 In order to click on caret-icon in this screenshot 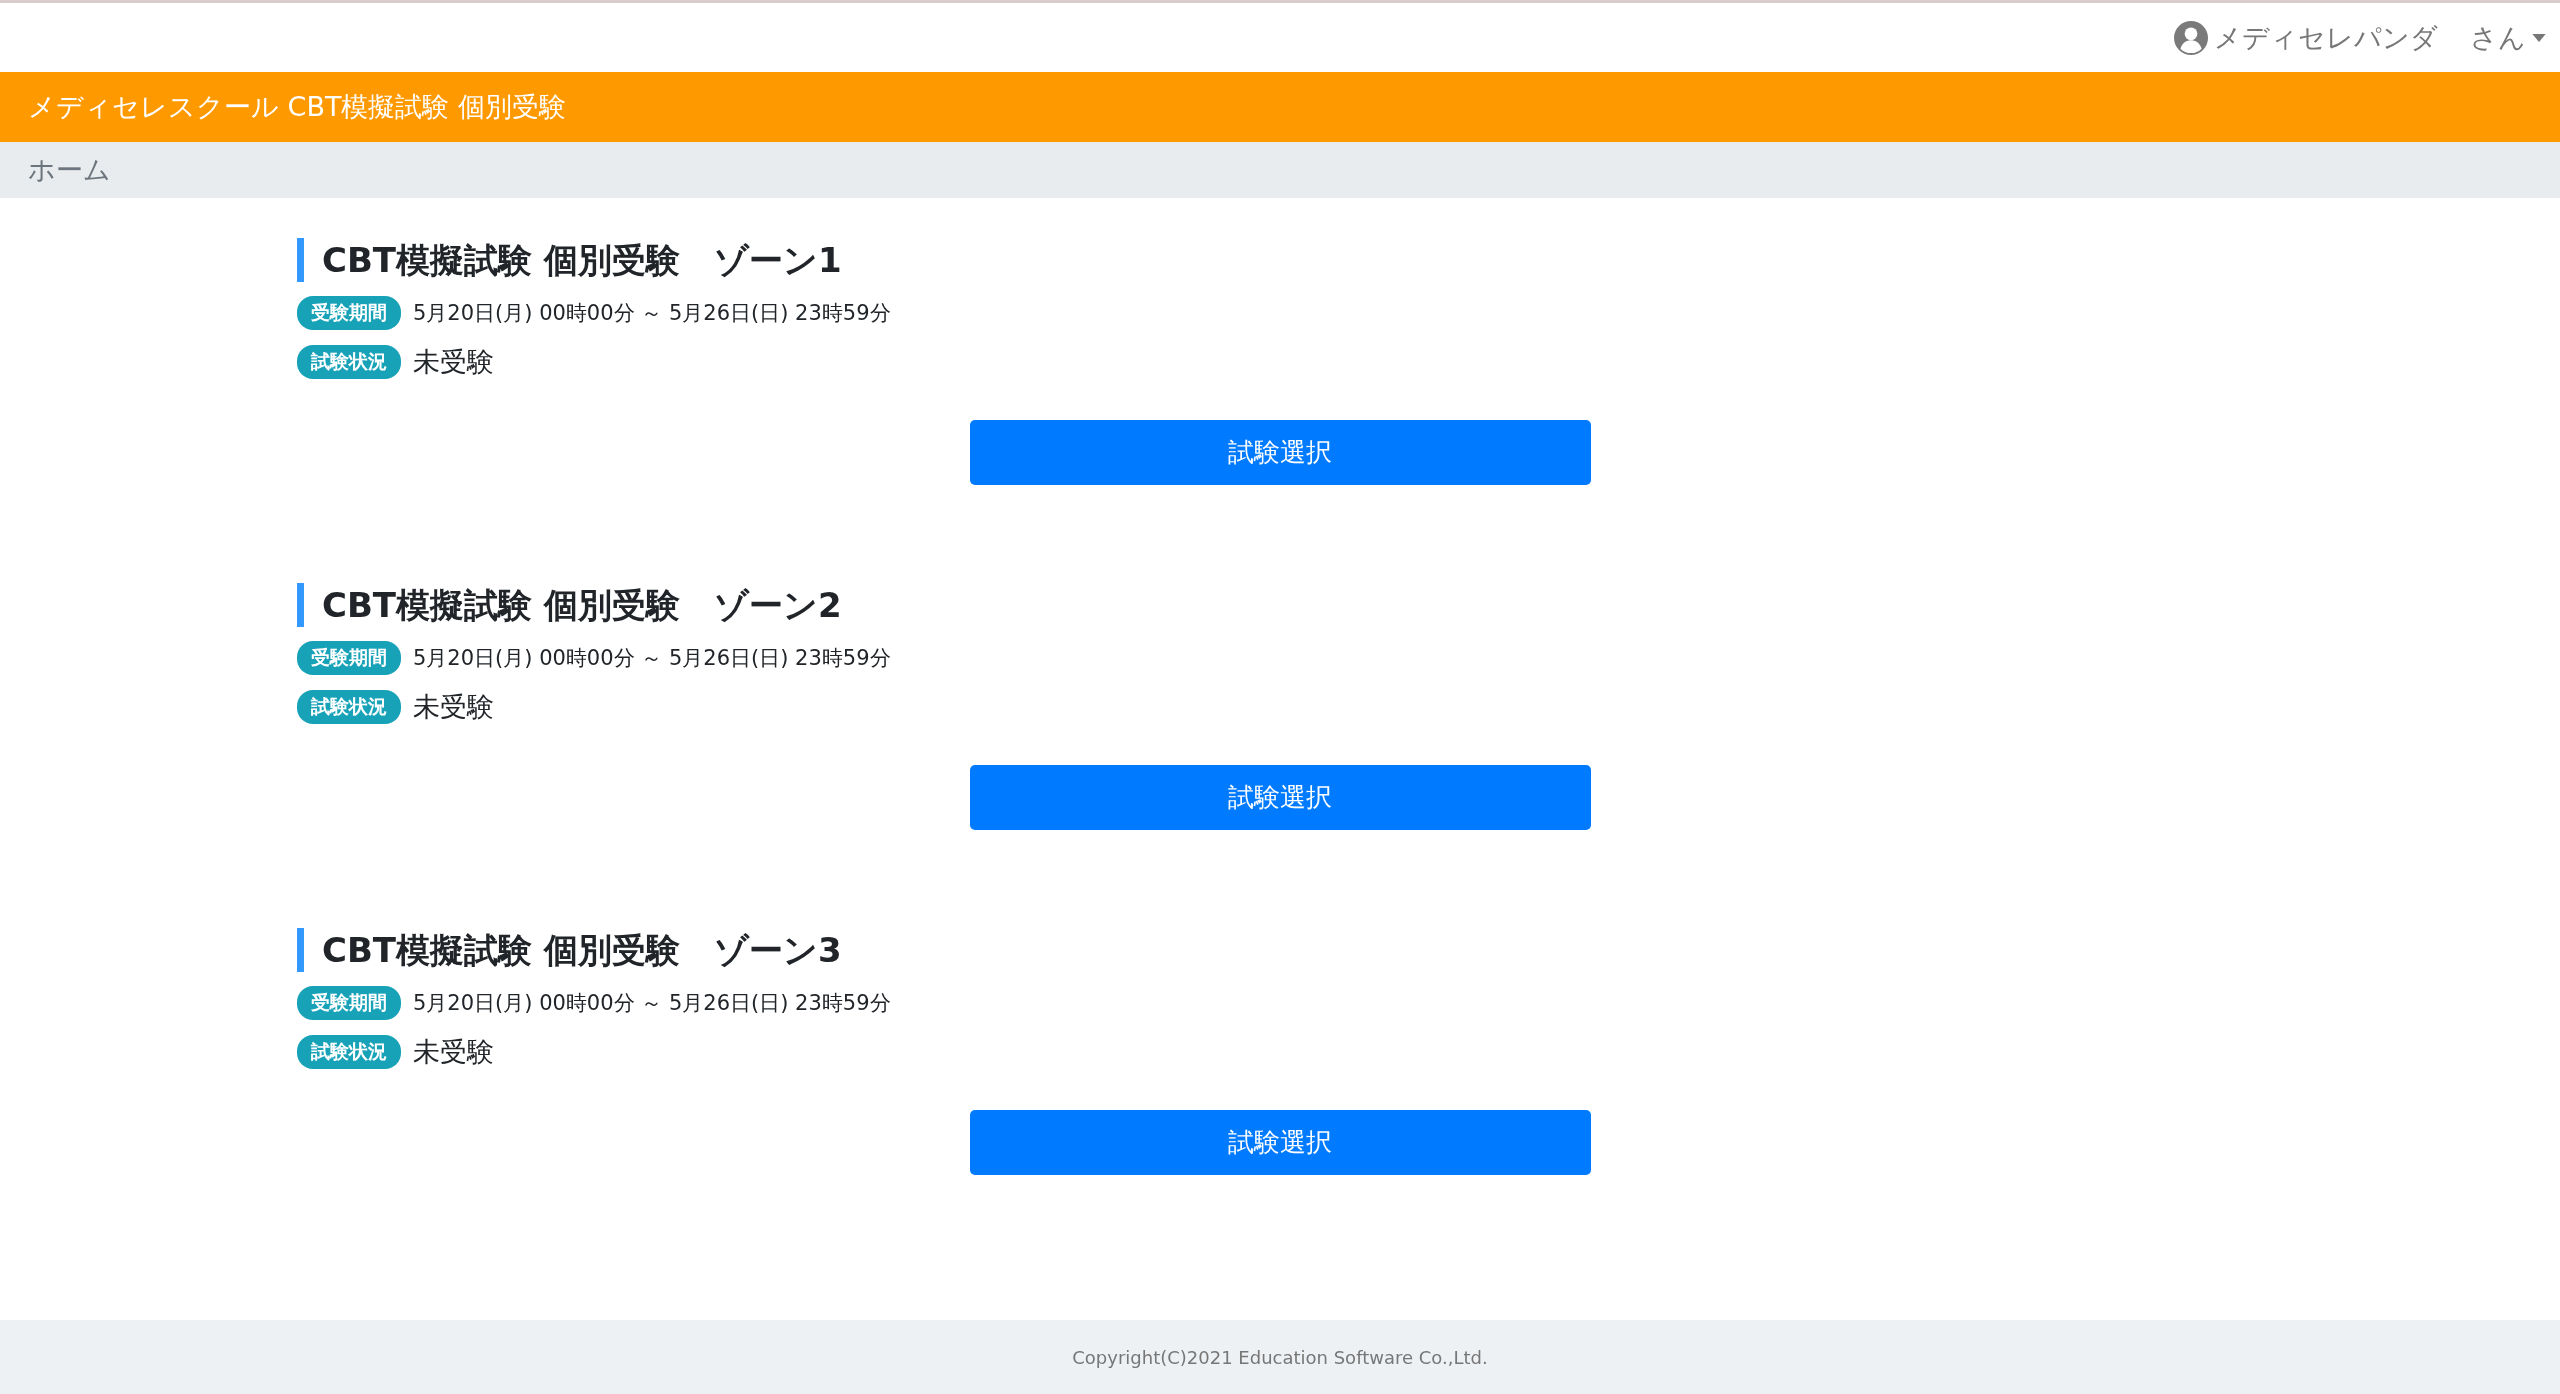, I will do `click(2539, 37)`.